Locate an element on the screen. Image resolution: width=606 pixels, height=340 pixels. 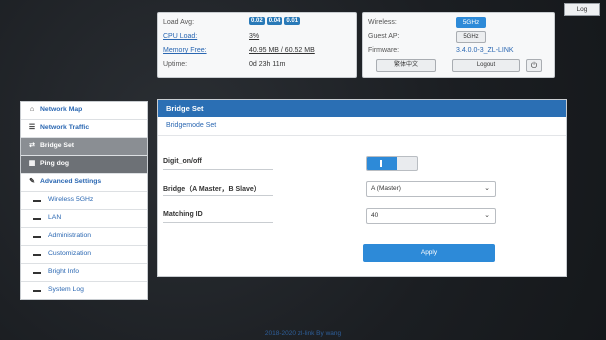
sidebar-item-administration: Administration is located at coordinates (84, 237).